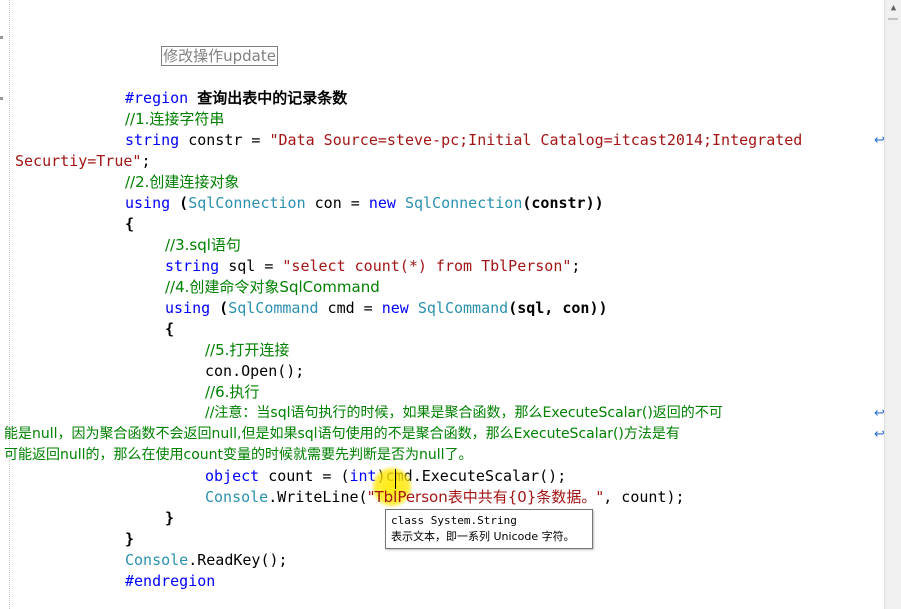 The image size is (901, 609). I want to click on collapsed-region: 修改操作update, so click(219, 56).